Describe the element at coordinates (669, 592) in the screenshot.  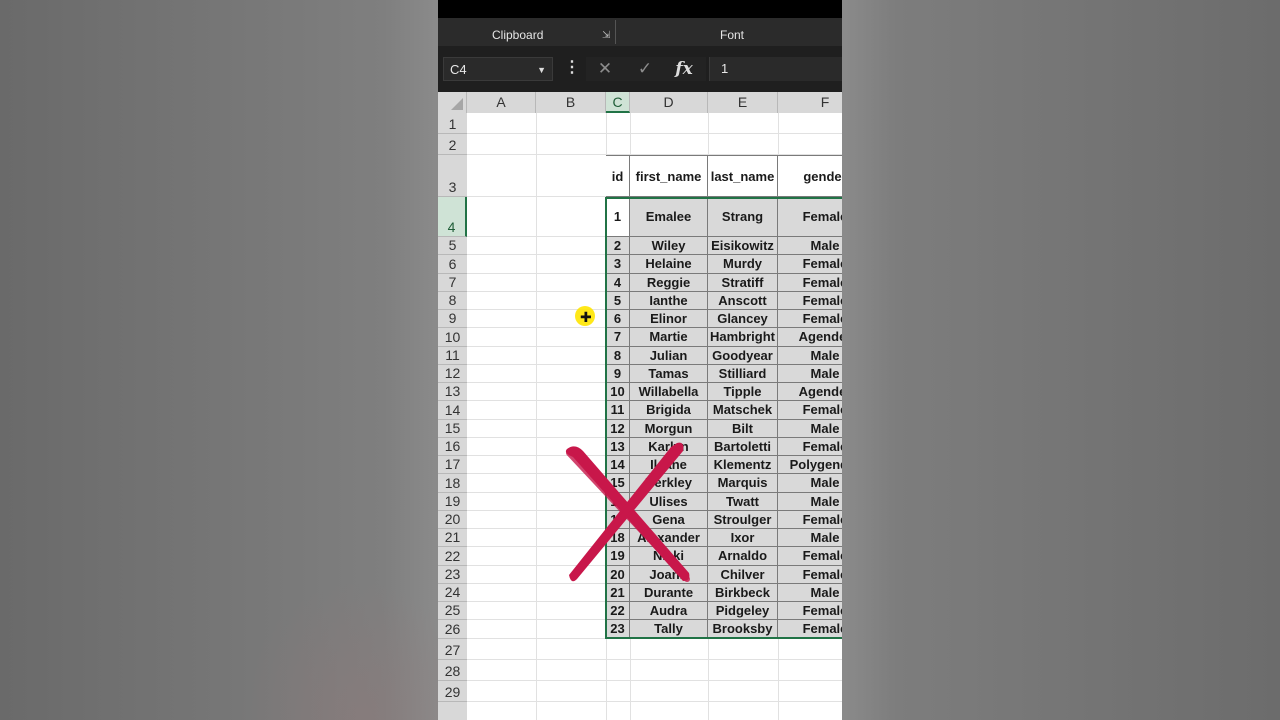
I see `table-cell-first-name: Durante` at that location.